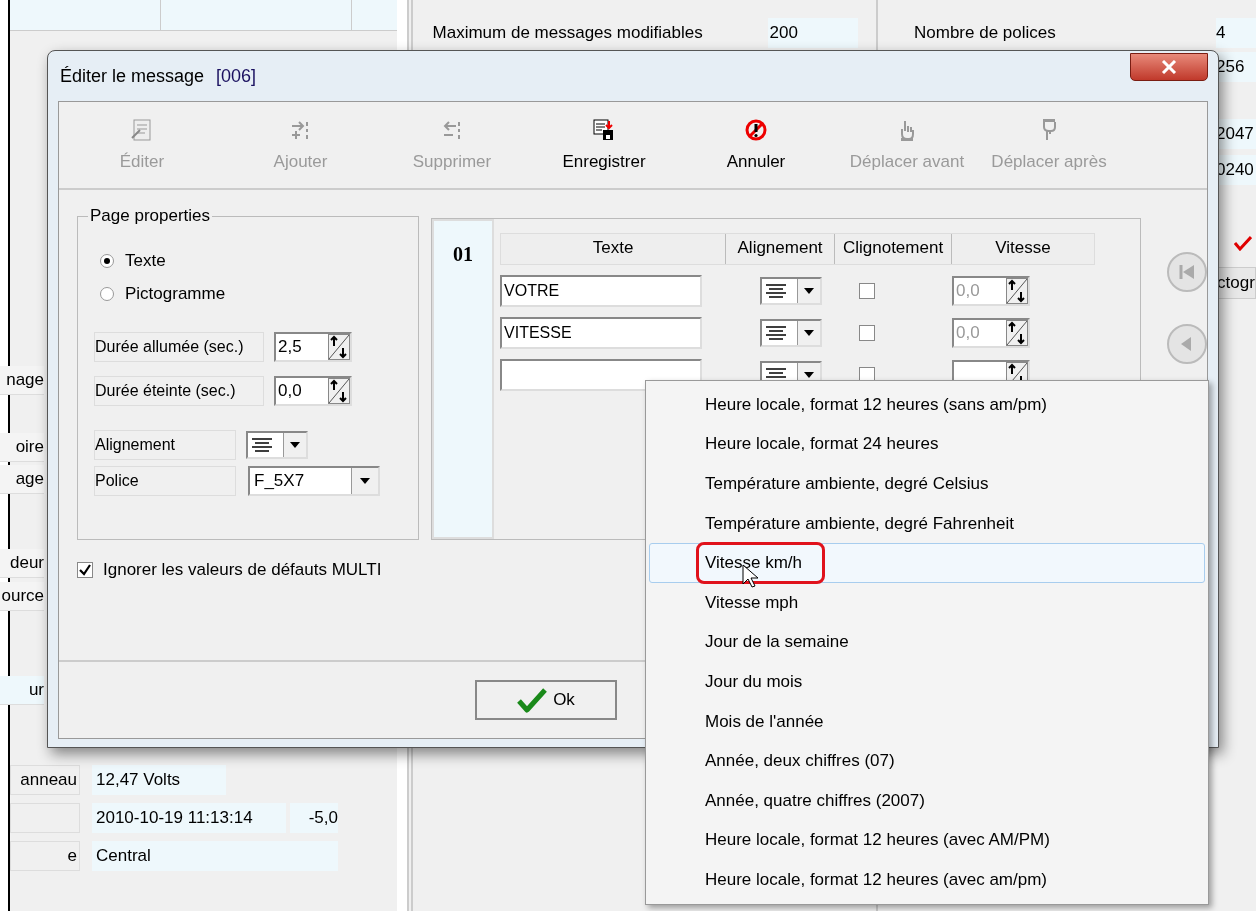  What do you see at coordinates (927, 523) in the screenshot?
I see `menu-item: Température ambiente, degré Fahrenheit` at bounding box center [927, 523].